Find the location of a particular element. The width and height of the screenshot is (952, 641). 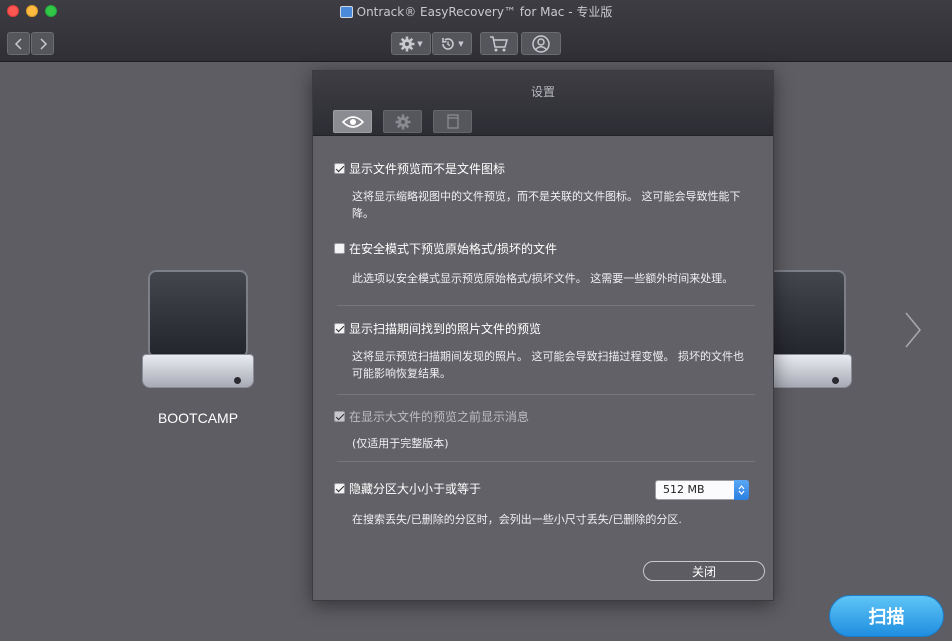

chevron-left-icon is located at coordinates (18, 43).